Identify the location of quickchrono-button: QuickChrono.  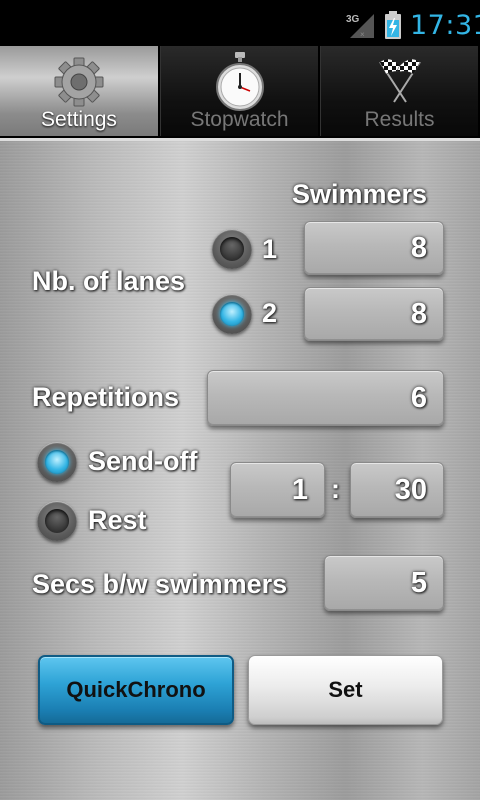
(136, 690).